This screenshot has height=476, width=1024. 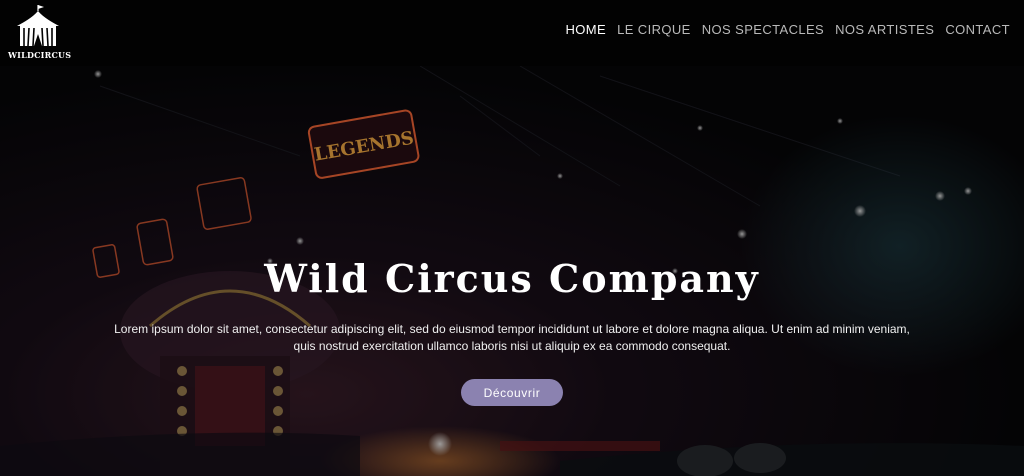 I want to click on logo: WILDCIRCUS, so click(x=40, y=32).